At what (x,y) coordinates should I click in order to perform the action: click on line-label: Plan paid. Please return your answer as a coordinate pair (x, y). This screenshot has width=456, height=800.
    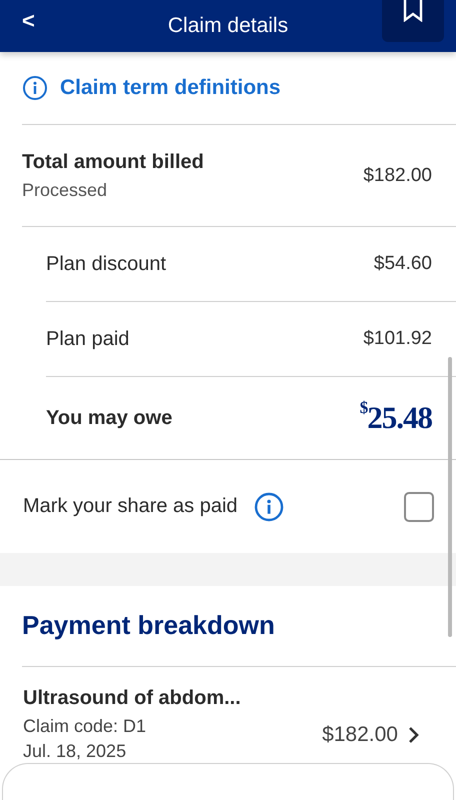
    Looking at the image, I should click on (88, 339).